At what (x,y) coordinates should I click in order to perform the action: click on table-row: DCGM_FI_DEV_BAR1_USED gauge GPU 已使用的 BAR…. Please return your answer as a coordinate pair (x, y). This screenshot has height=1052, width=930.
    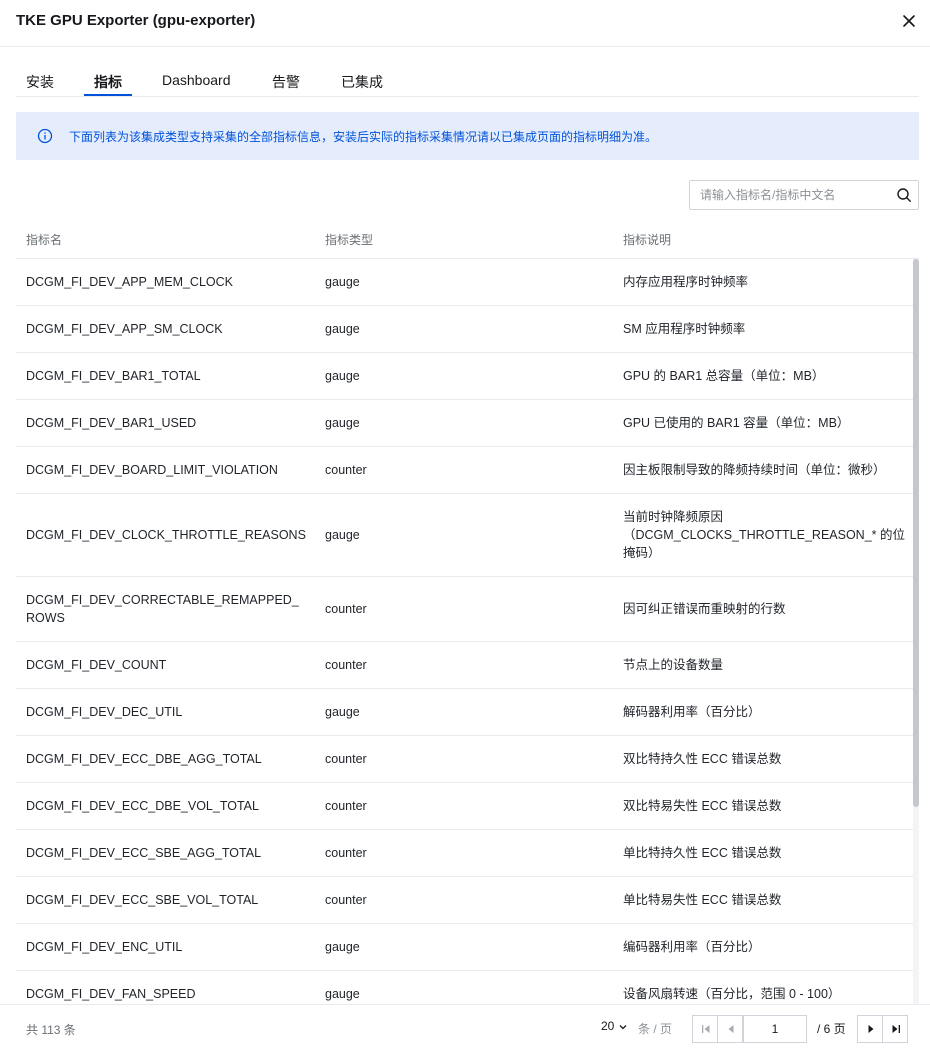
    Looking at the image, I should click on (464, 423).